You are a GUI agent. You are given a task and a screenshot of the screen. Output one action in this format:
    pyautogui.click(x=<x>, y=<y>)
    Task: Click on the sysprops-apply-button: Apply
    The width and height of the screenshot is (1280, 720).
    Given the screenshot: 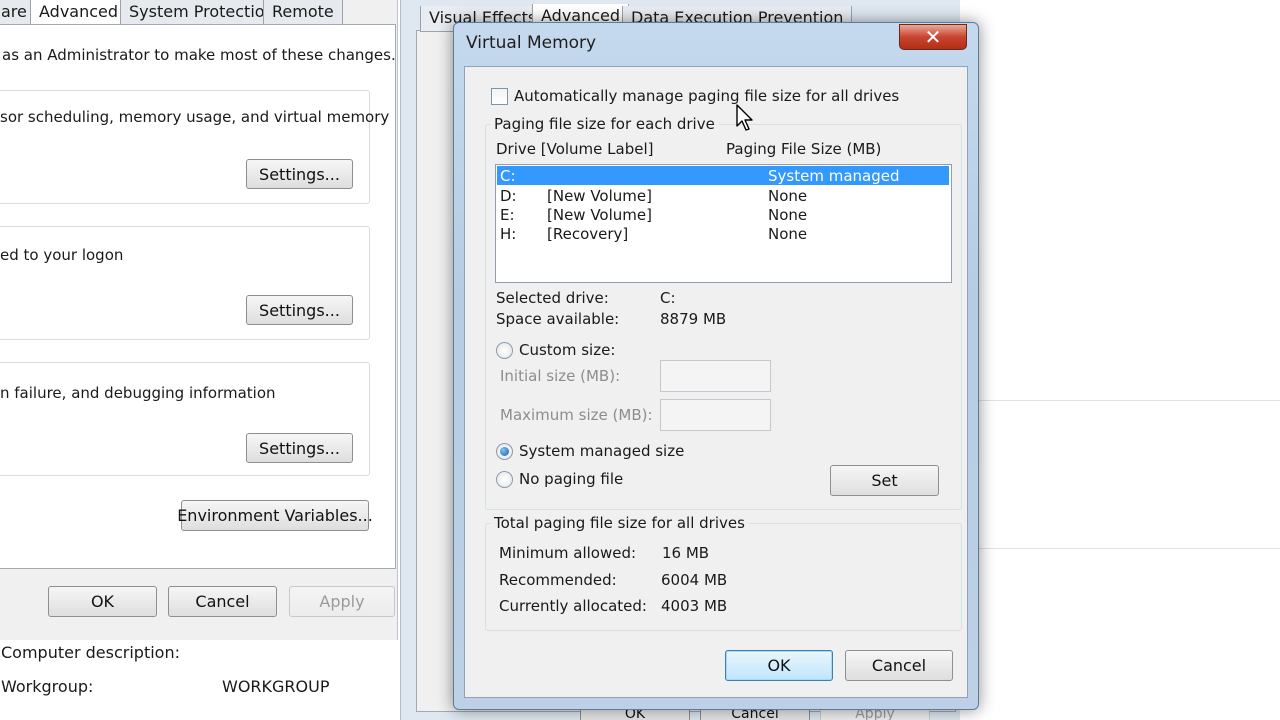 What is the action you would take?
    pyautogui.click(x=342, y=601)
    